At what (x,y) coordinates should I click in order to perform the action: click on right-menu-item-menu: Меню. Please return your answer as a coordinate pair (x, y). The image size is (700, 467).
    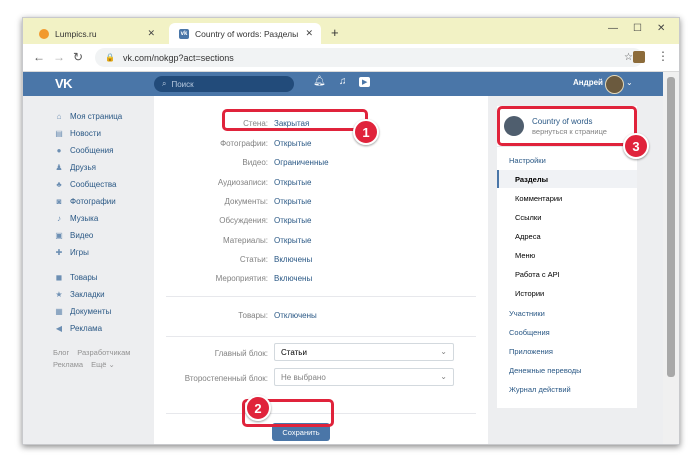
    Looking at the image, I should click on (567, 255).